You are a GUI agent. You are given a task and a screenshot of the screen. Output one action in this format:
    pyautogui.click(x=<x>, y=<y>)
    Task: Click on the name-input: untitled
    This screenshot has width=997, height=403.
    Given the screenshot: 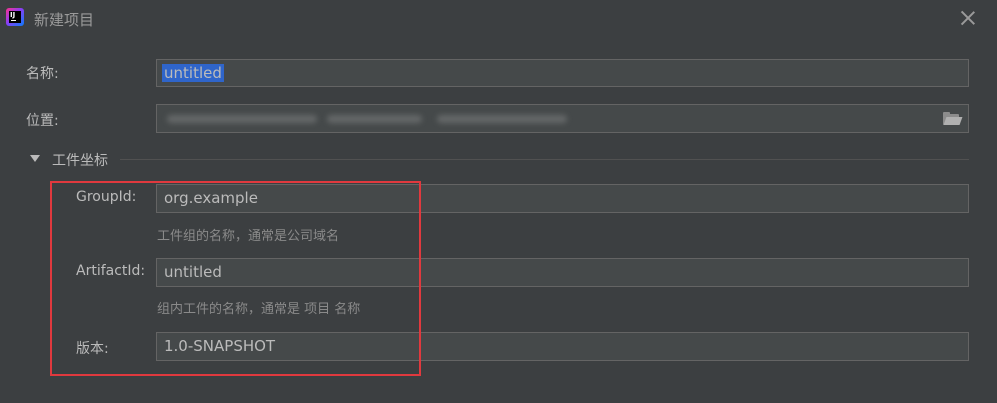 What is the action you would take?
    pyautogui.click(x=562, y=73)
    